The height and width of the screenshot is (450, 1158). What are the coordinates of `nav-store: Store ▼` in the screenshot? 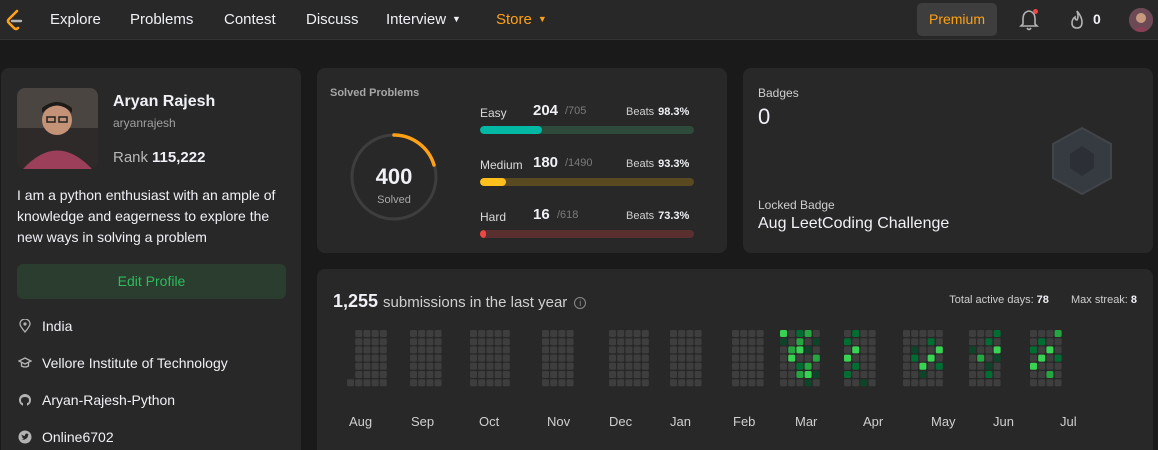 It's located at (521, 19).